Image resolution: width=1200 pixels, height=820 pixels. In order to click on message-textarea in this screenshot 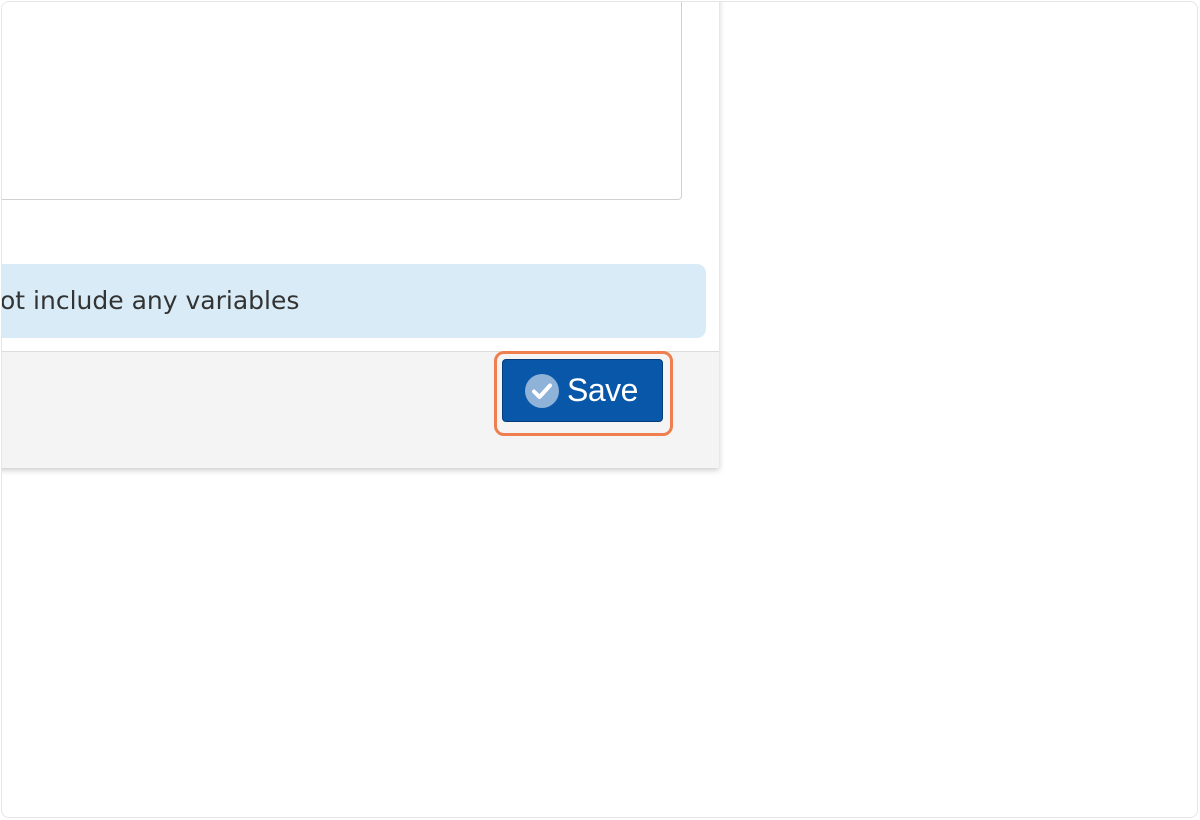, I will do `click(342, 101)`.